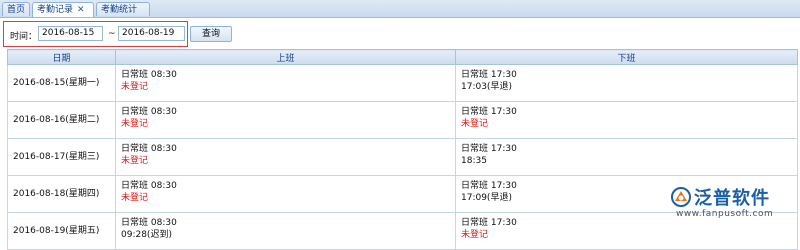  What do you see at coordinates (56, 120) in the screenshot?
I see `date-text: 2016-08-16(星期二)` at bounding box center [56, 120].